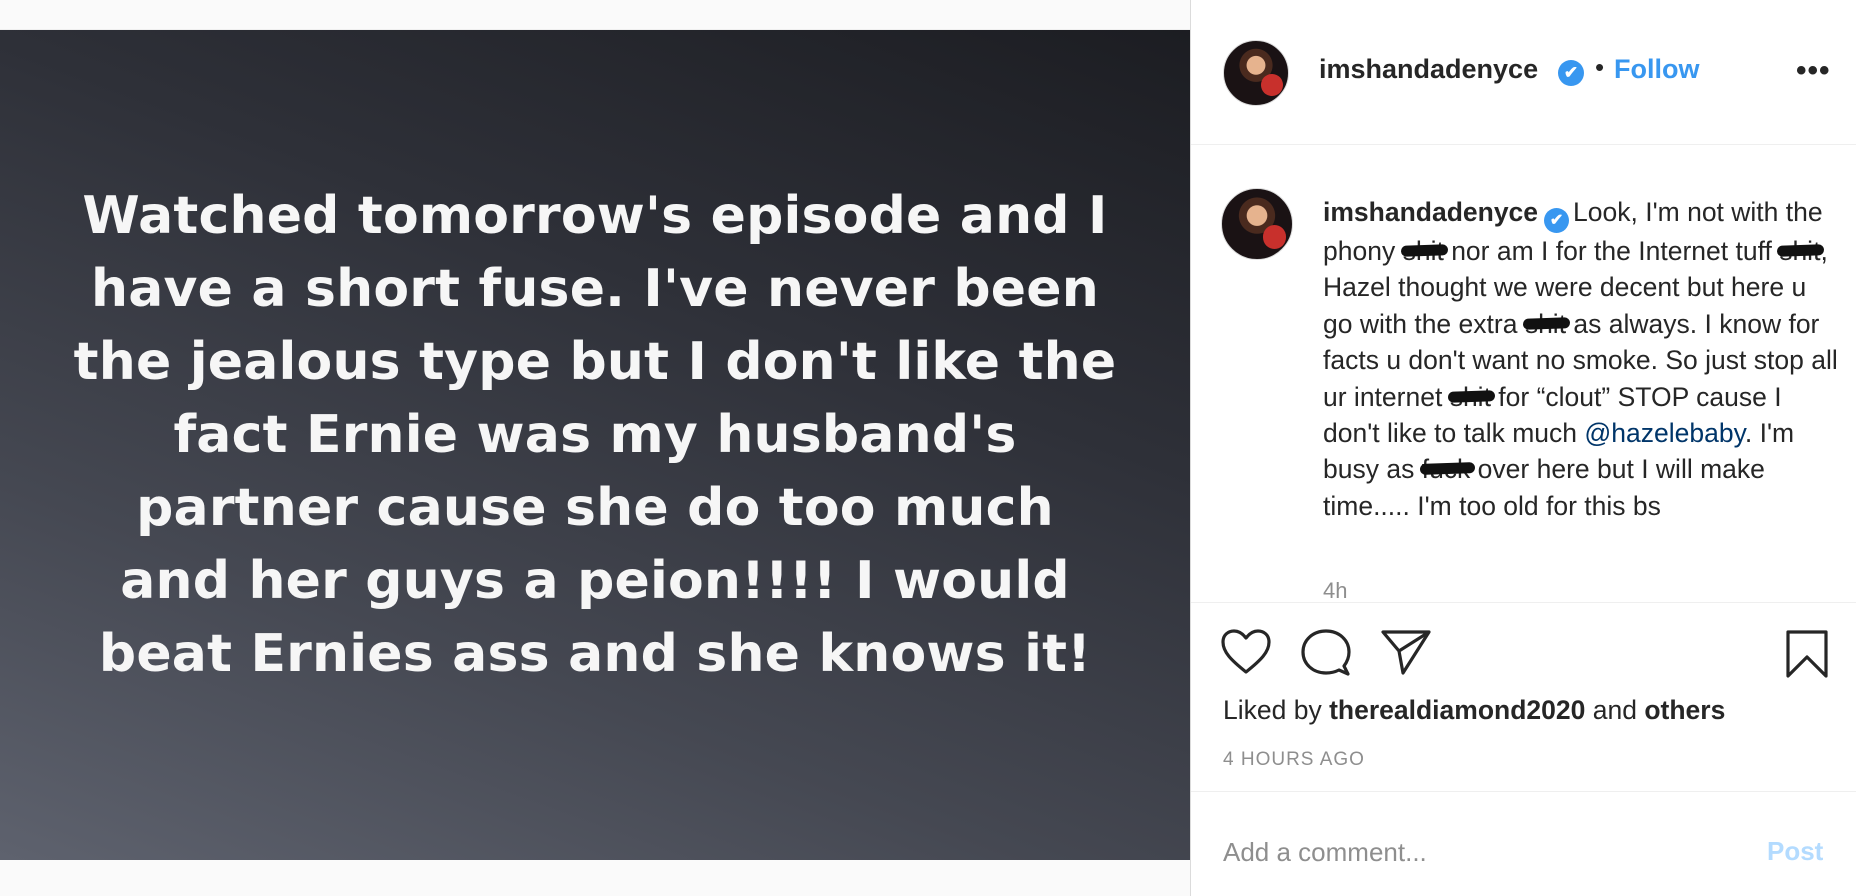 This screenshot has height=896, width=1856. I want to click on bottom-strip, so click(595, 878).